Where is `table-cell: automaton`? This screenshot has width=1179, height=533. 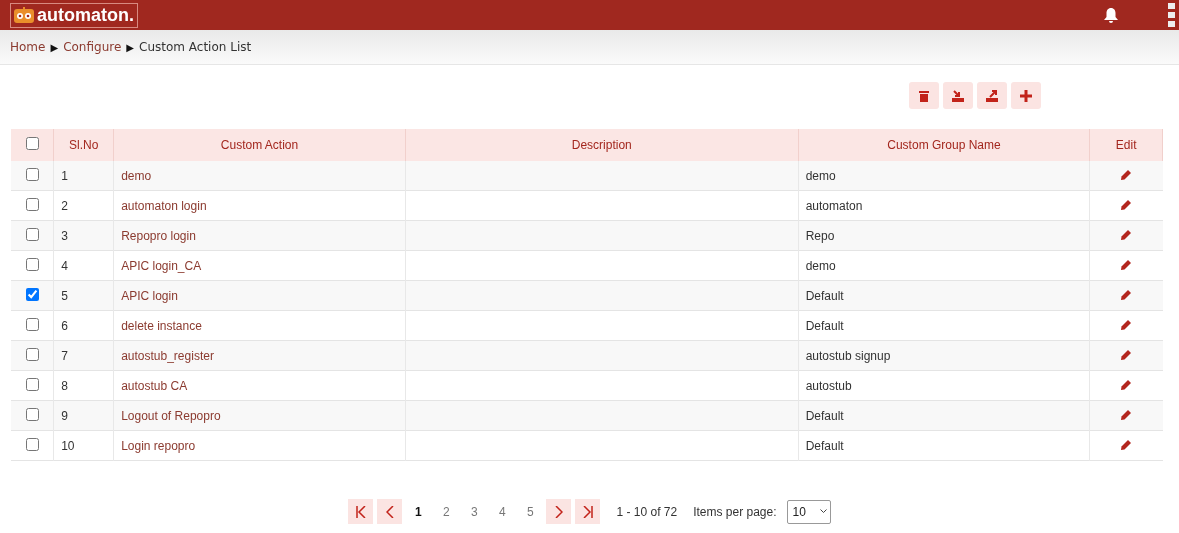 table-cell: automaton is located at coordinates (944, 205).